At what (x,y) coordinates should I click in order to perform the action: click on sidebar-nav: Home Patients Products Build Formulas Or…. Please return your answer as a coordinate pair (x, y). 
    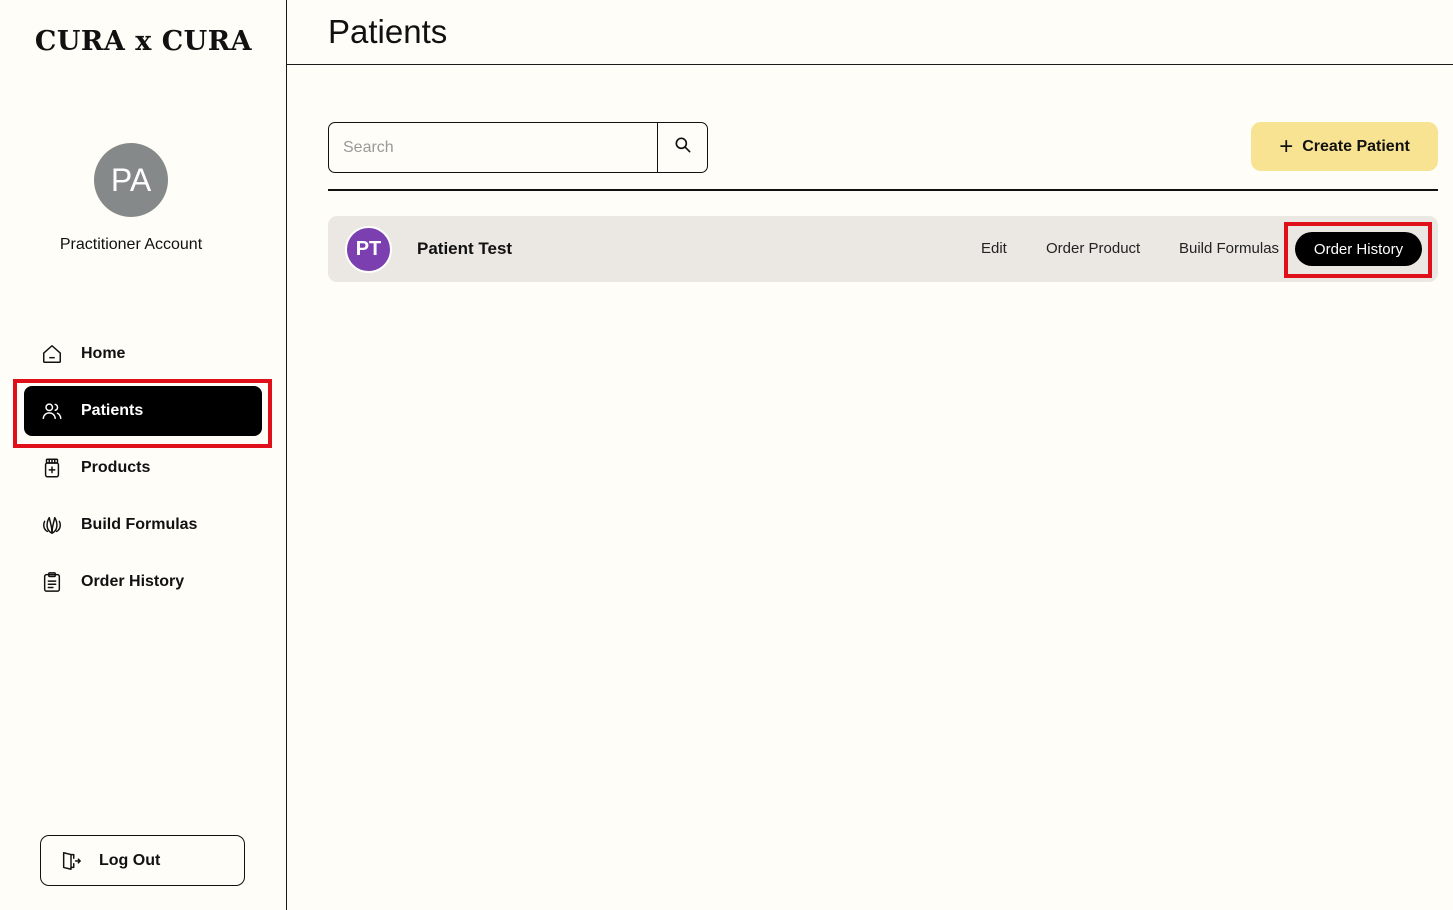
    Looking at the image, I should click on (143, 471).